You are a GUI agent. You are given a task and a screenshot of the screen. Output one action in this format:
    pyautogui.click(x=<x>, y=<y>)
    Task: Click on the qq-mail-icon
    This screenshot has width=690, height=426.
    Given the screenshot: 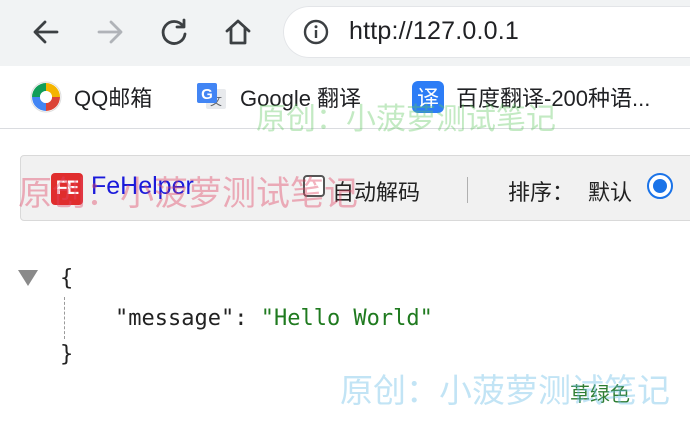 What is the action you would take?
    pyautogui.click(x=46, y=97)
    